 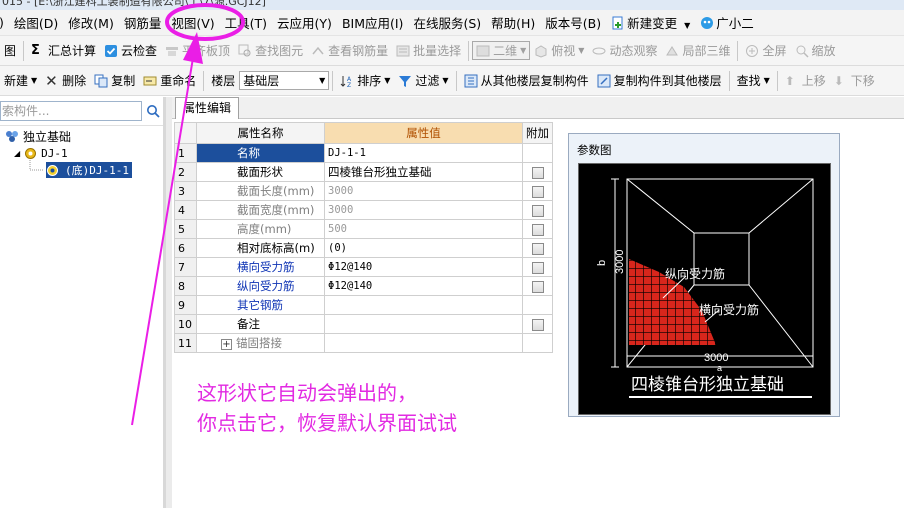 I want to click on move-down-button: ⬇ 下移, so click(x=854, y=81).